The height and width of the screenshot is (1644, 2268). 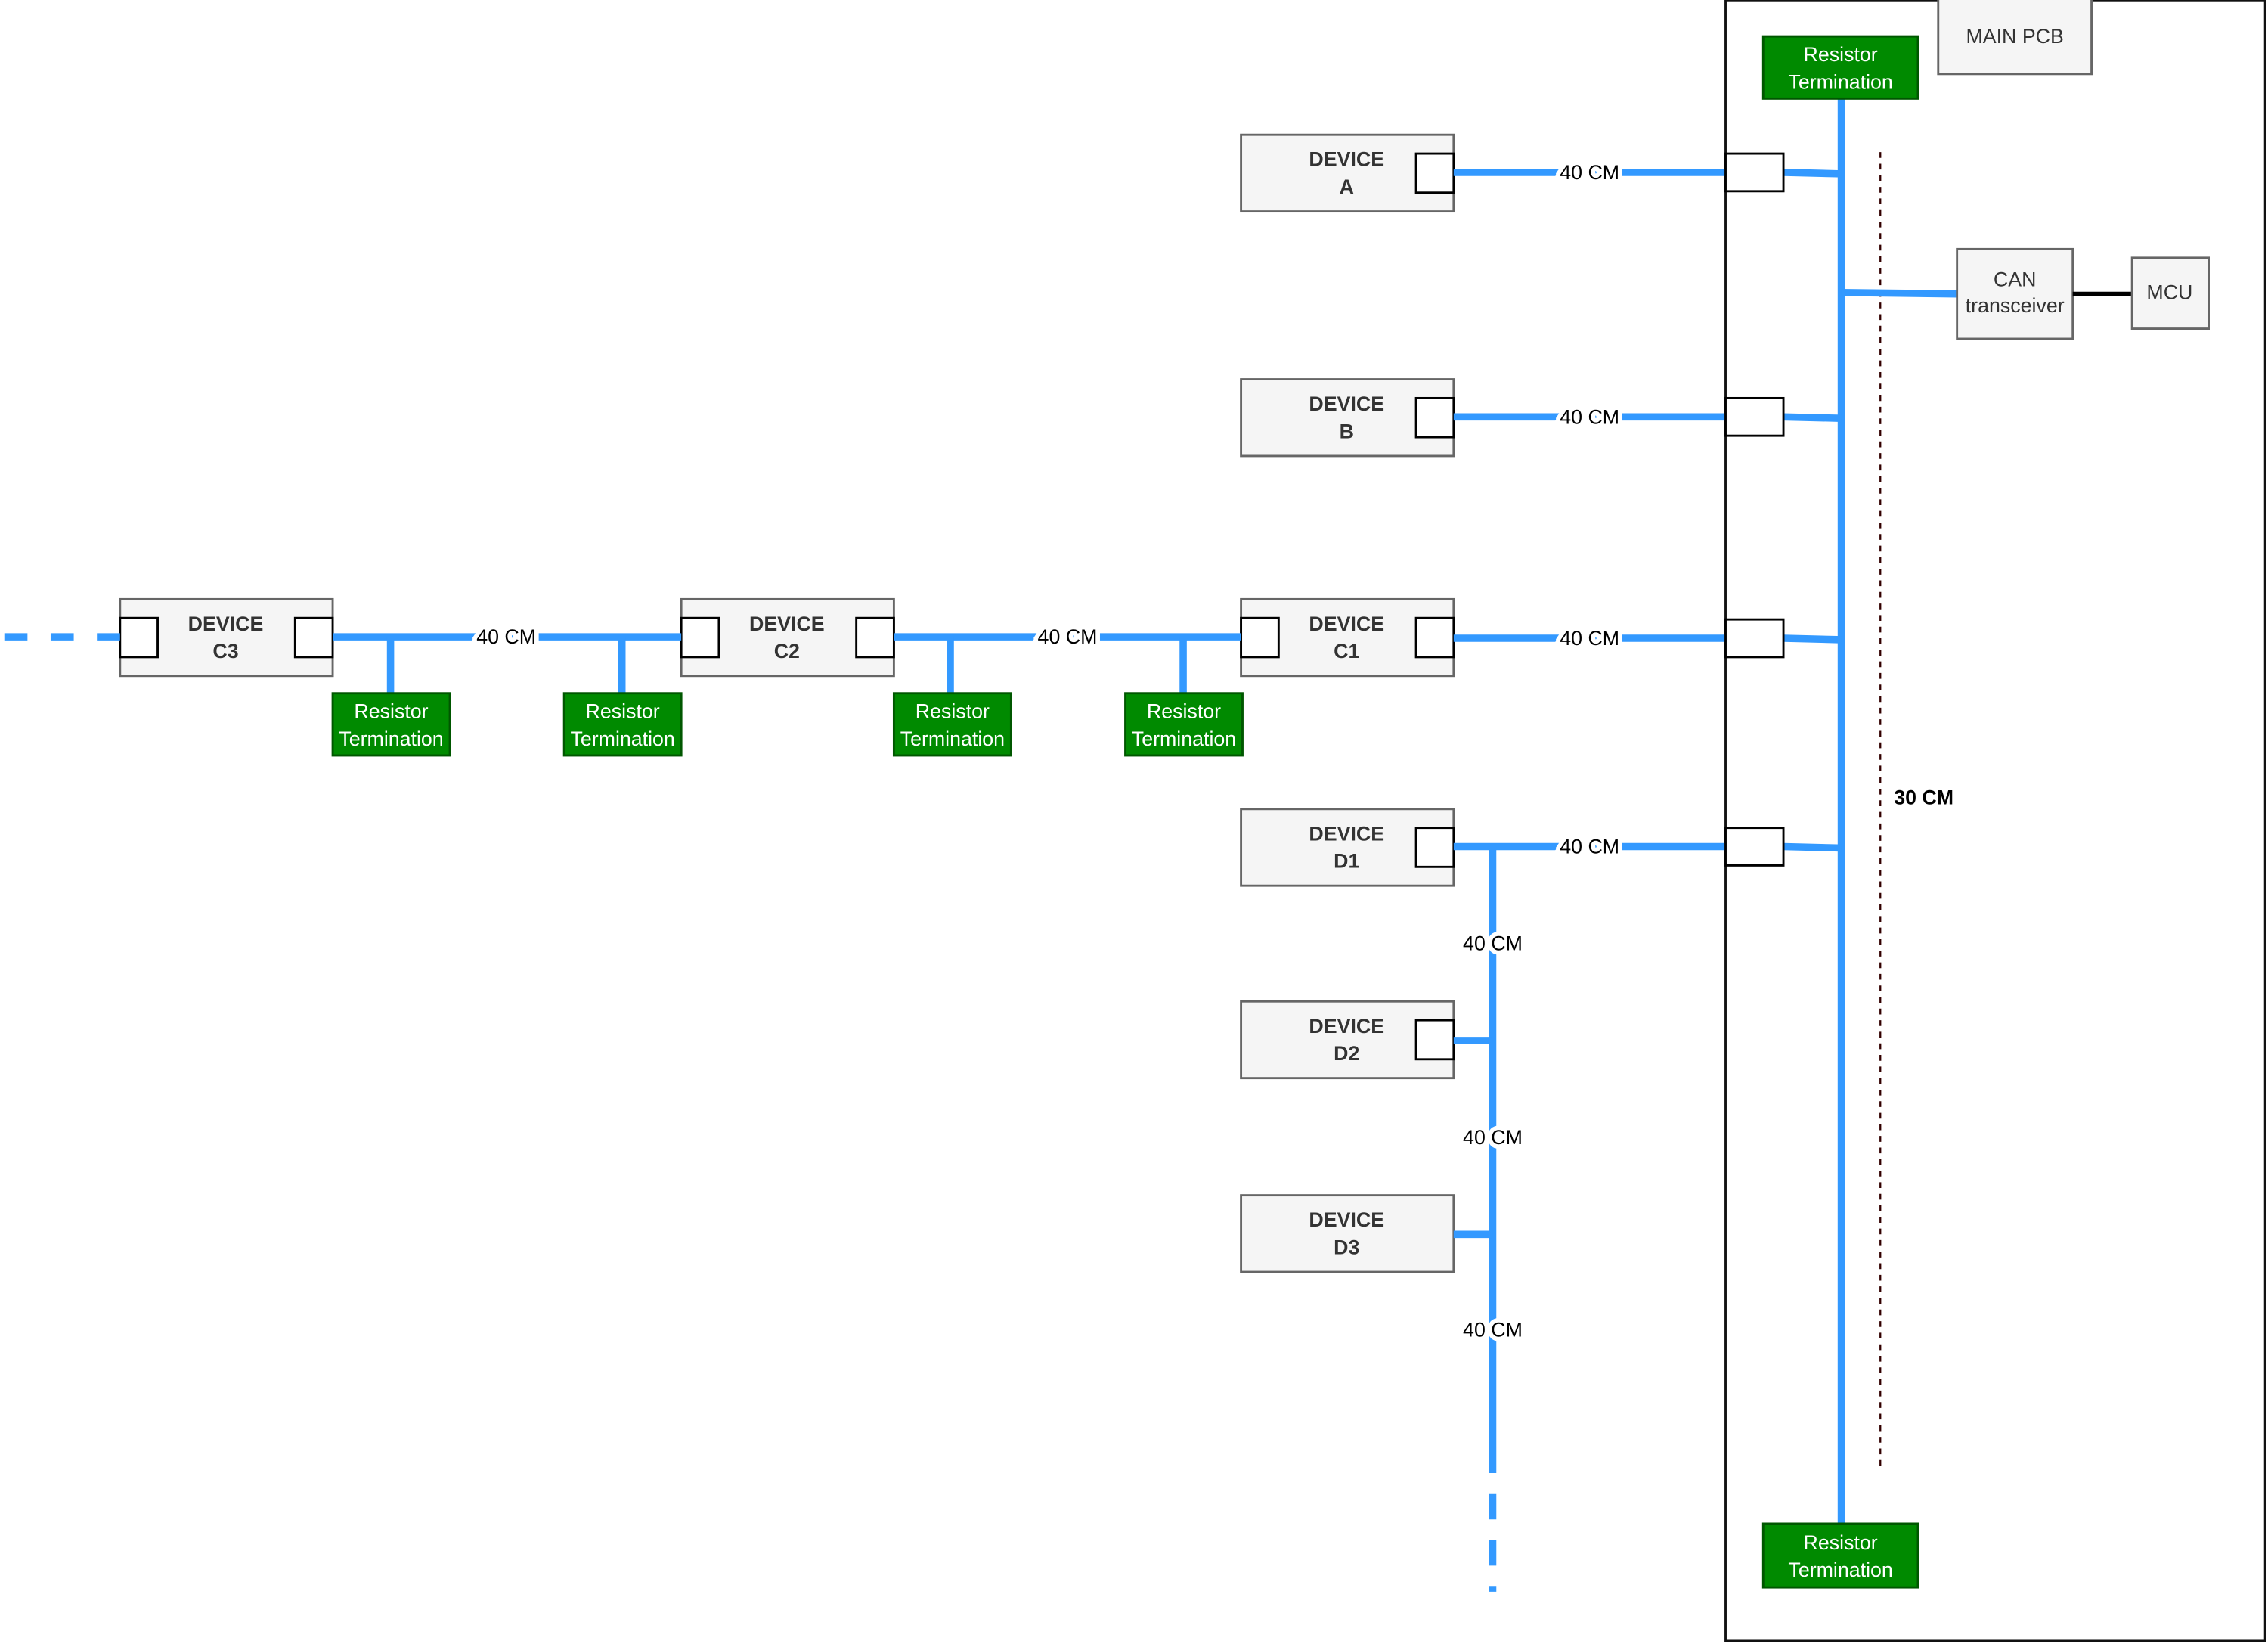 What do you see at coordinates (1346, 651) in the screenshot?
I see `device-label: C1` at bounding box center [1346, 651].